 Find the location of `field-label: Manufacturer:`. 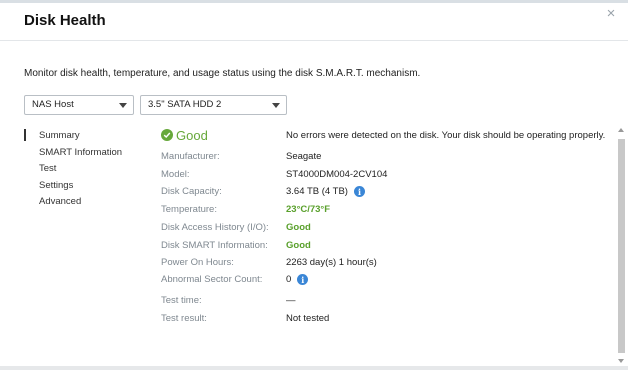

field-label: Manufacturer: is located at coordinates (190, 156).